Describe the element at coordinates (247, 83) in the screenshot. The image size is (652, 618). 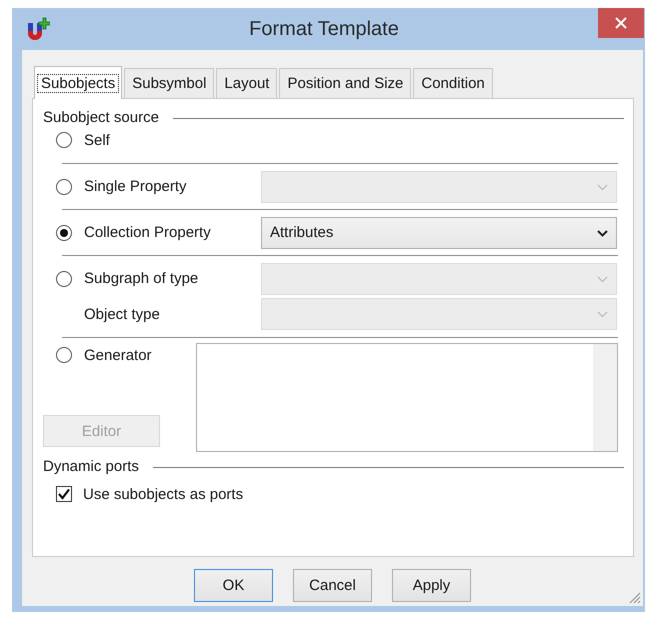
I see `tab: Layout` at that location.